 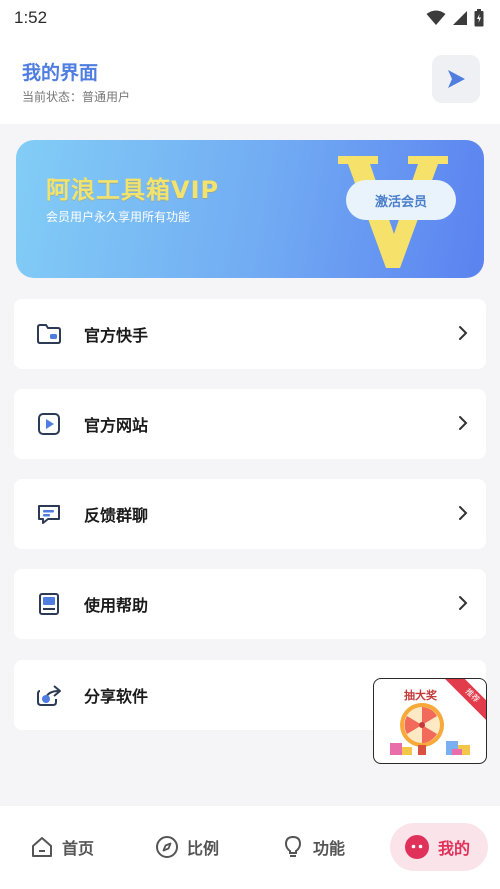 I want to click on nav-home-label: 首页, so click(x=78, y=848).